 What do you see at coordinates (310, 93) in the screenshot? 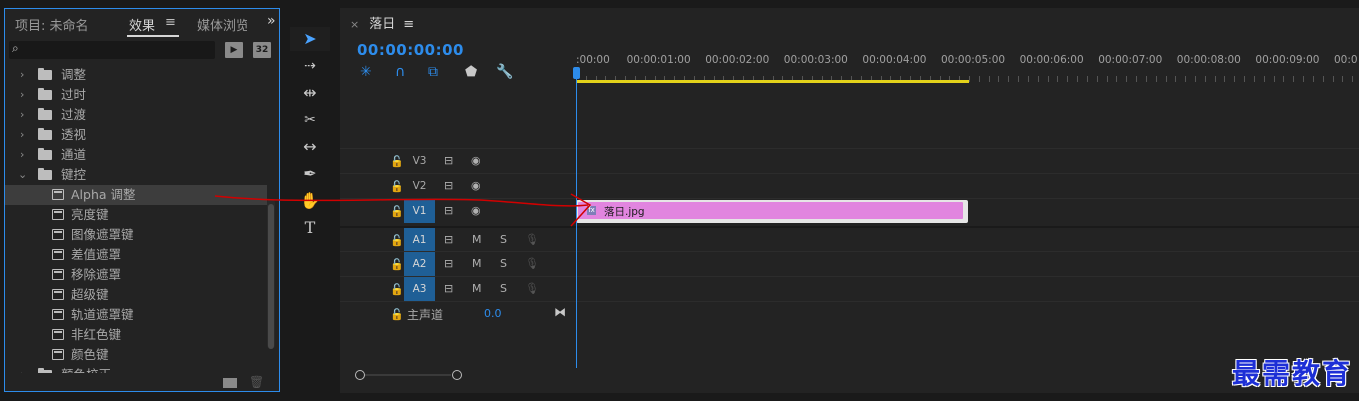
I see `ripple-edit-tool-icon: ⇹` at bounding box center [310, 93].